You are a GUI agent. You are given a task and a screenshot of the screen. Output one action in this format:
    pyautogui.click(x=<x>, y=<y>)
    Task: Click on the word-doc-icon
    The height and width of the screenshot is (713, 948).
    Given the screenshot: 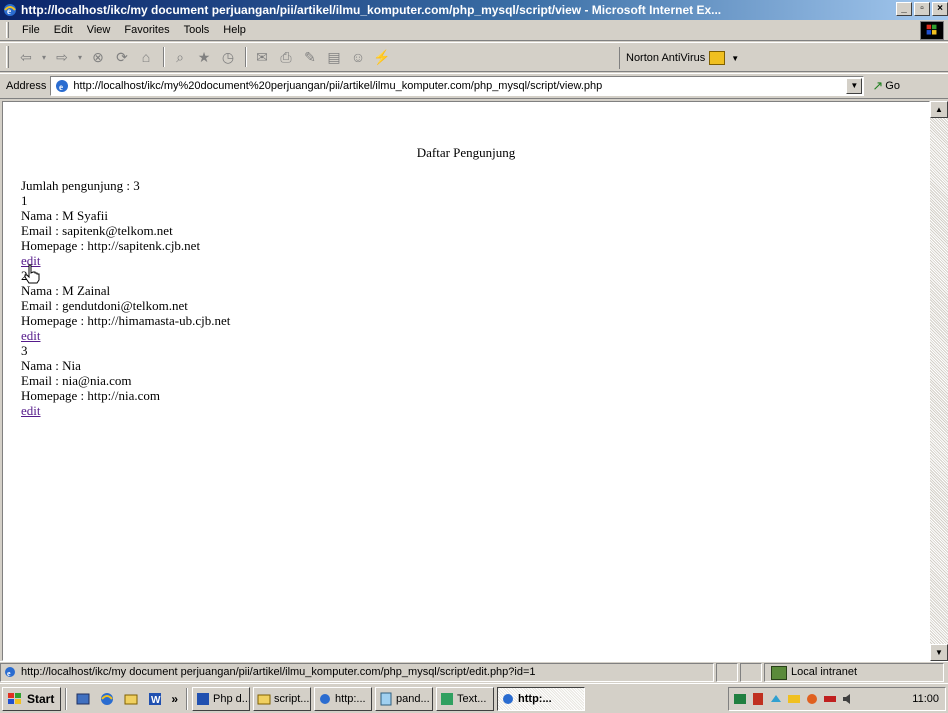 What is the action you would take?
    pyautogui.click(x=203, y=698)
    